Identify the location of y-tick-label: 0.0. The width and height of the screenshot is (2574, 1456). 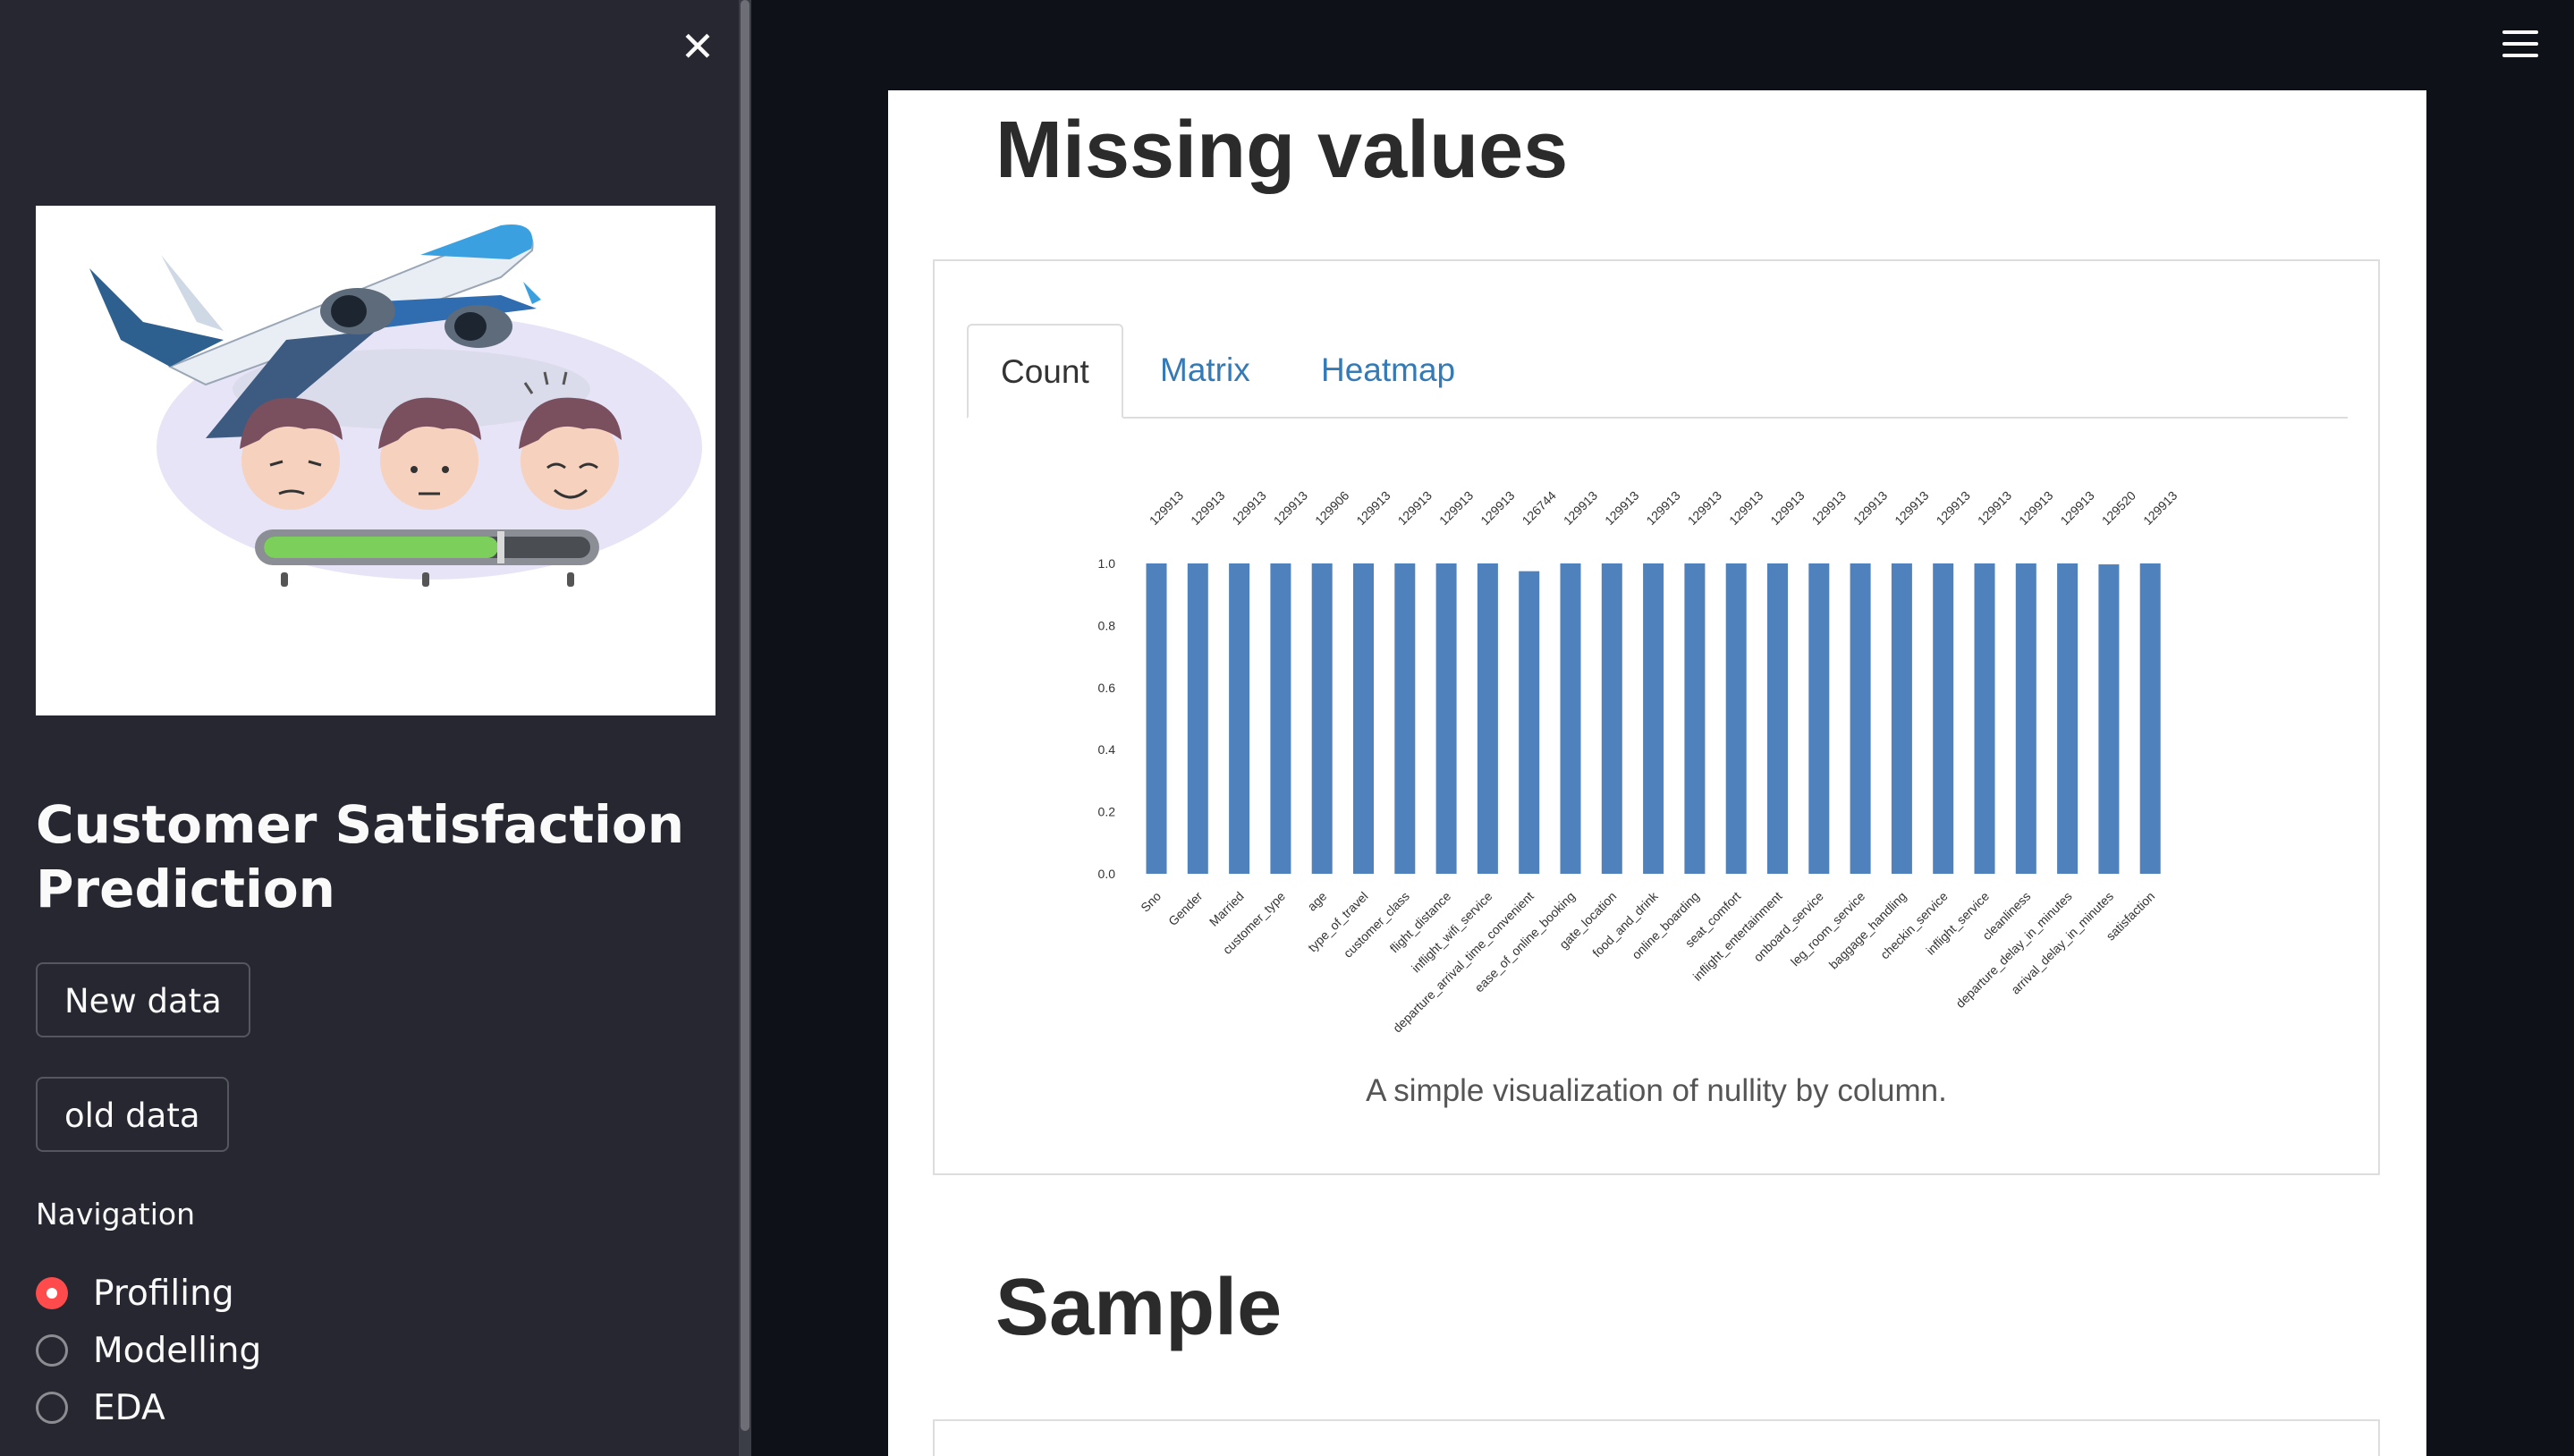
(1107, 874).